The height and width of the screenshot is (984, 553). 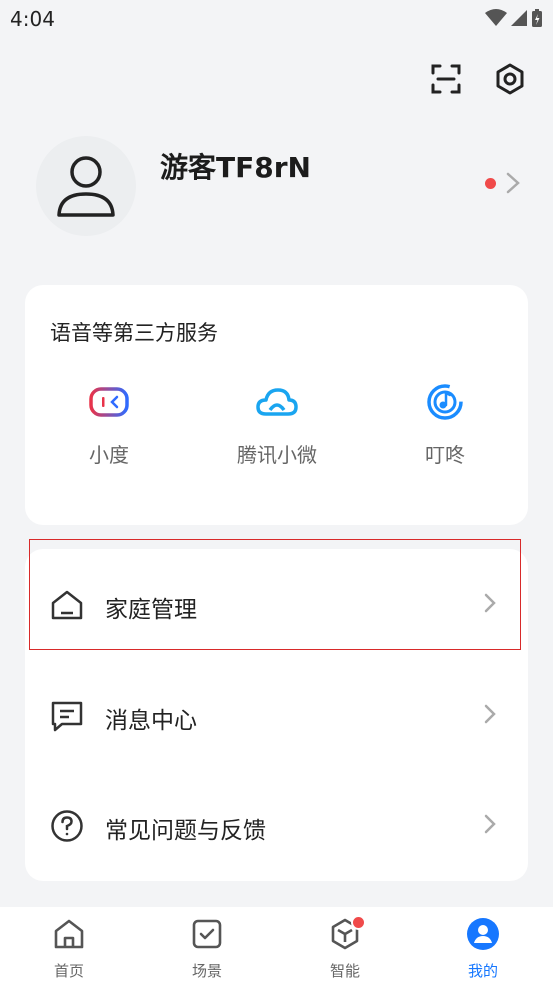 I want to click on service-xiaodu: 小度, so click(x=109, y=422).